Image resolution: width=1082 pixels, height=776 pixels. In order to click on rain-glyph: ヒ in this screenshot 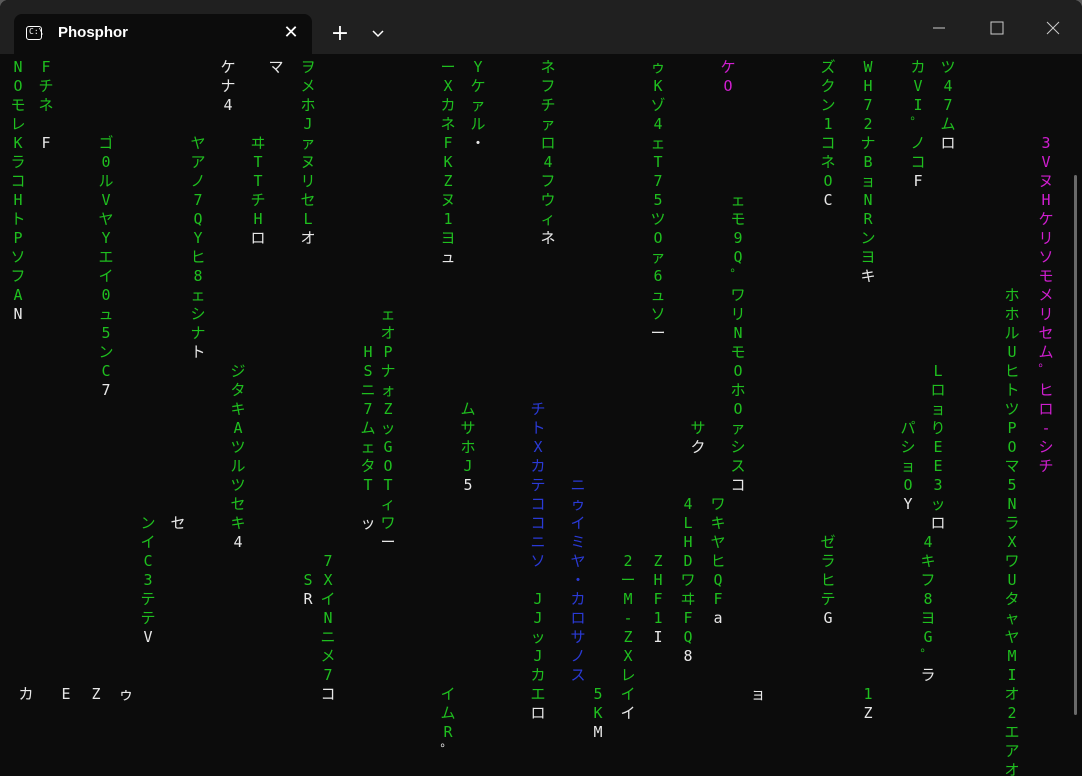, I will do `click(718, 561)`.